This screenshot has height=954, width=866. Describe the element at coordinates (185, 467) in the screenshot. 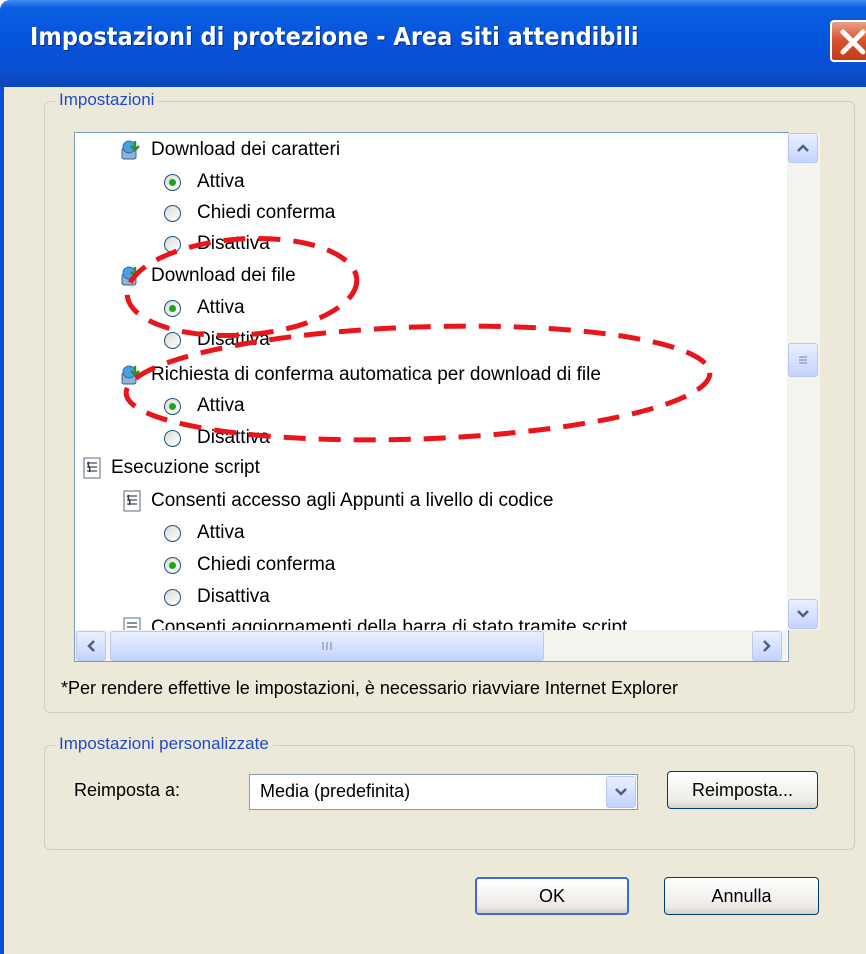

I see `list-item-label: Esecuzione script` at that location.